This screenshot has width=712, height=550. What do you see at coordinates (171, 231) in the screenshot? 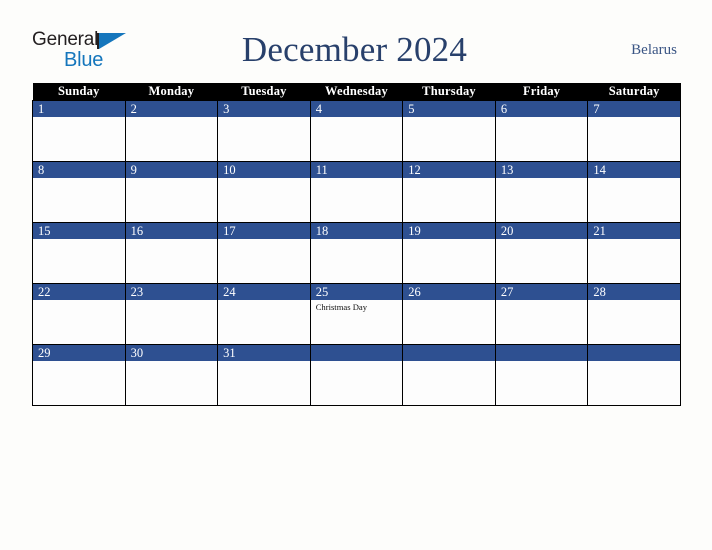
I see `day-number: 16` at bounding box center [171, 231].